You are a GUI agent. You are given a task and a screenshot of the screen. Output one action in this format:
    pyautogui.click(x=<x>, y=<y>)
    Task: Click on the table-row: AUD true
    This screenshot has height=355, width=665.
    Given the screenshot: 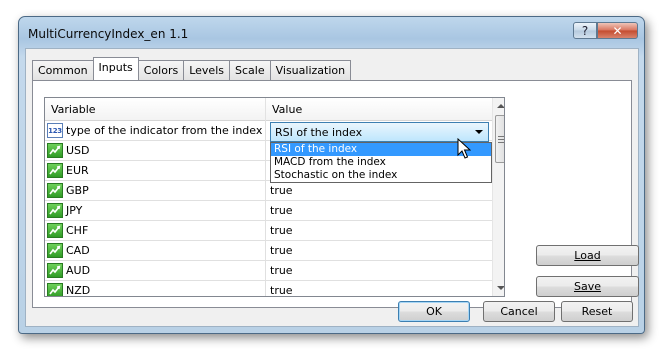 What is the action you would take?
    pyautogui.click(x=268, y=271)
    